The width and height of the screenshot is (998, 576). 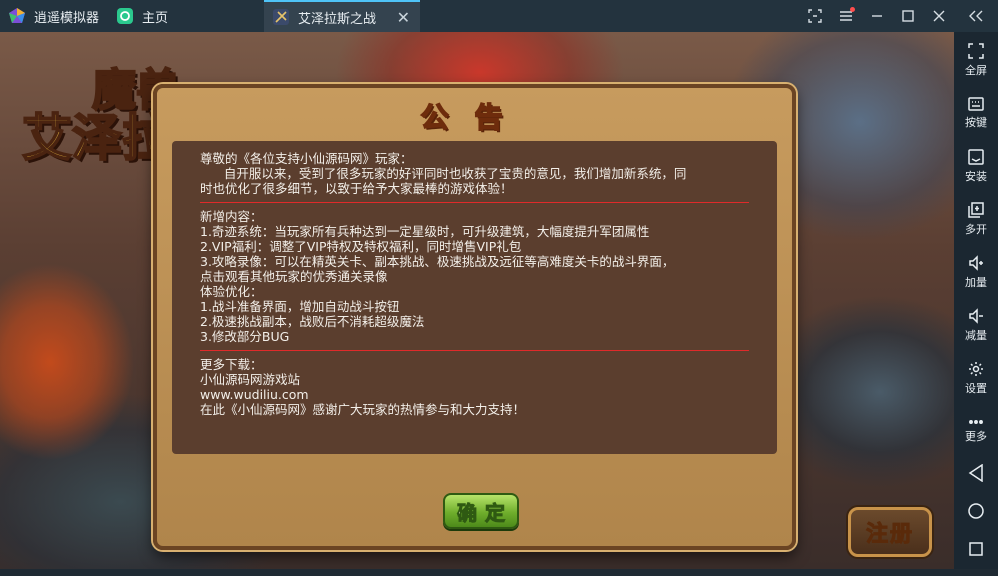 I want to click on sidebar-item-fullscreen: 全屏, so click(x=976, y=60).